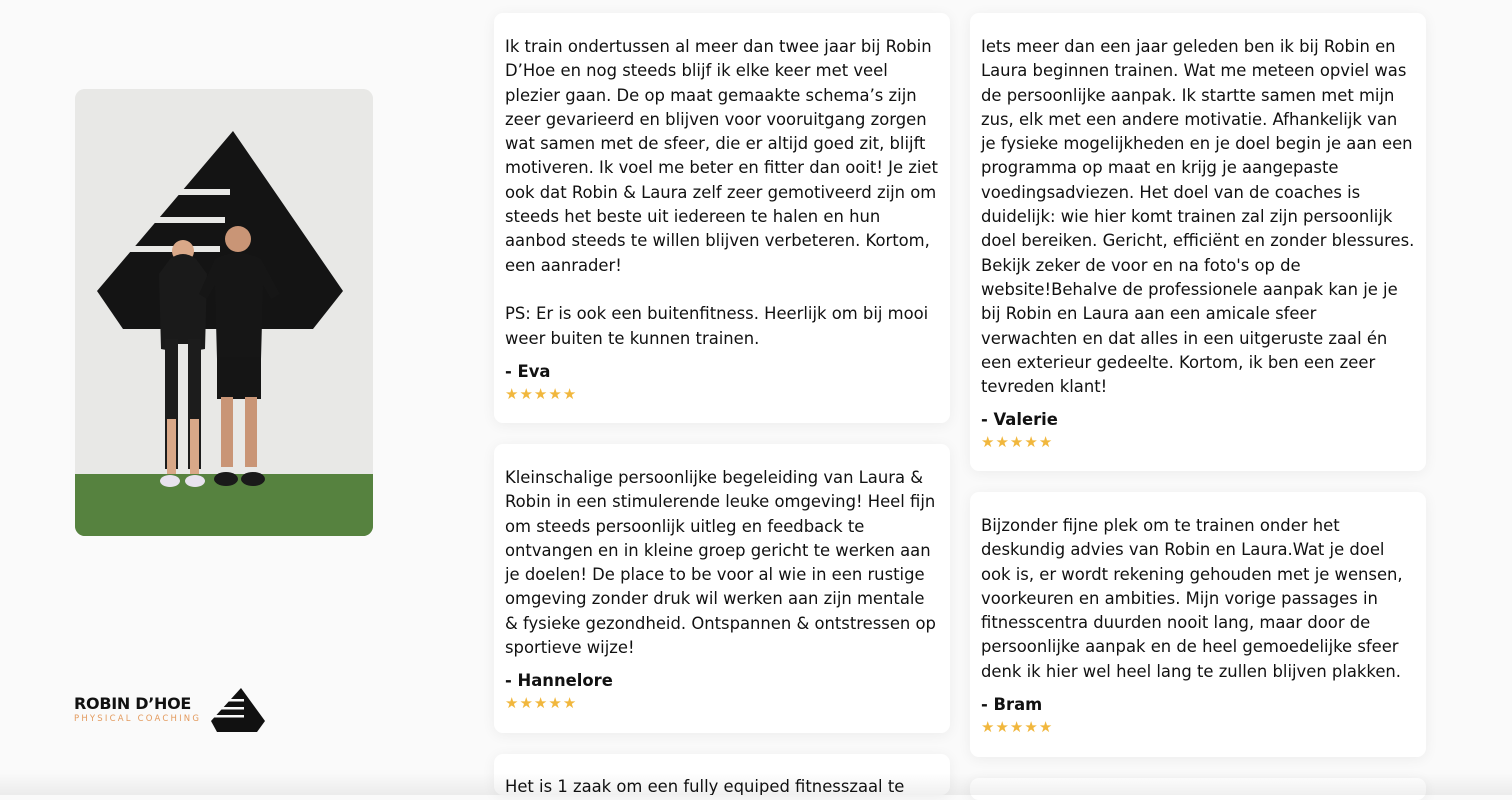 The height and width of the screenshot is (800, 1512). What do you see at coordinates (528, 371) in the screenshot?
I see `review-author: - Eva` at bounding box center [528, 371].